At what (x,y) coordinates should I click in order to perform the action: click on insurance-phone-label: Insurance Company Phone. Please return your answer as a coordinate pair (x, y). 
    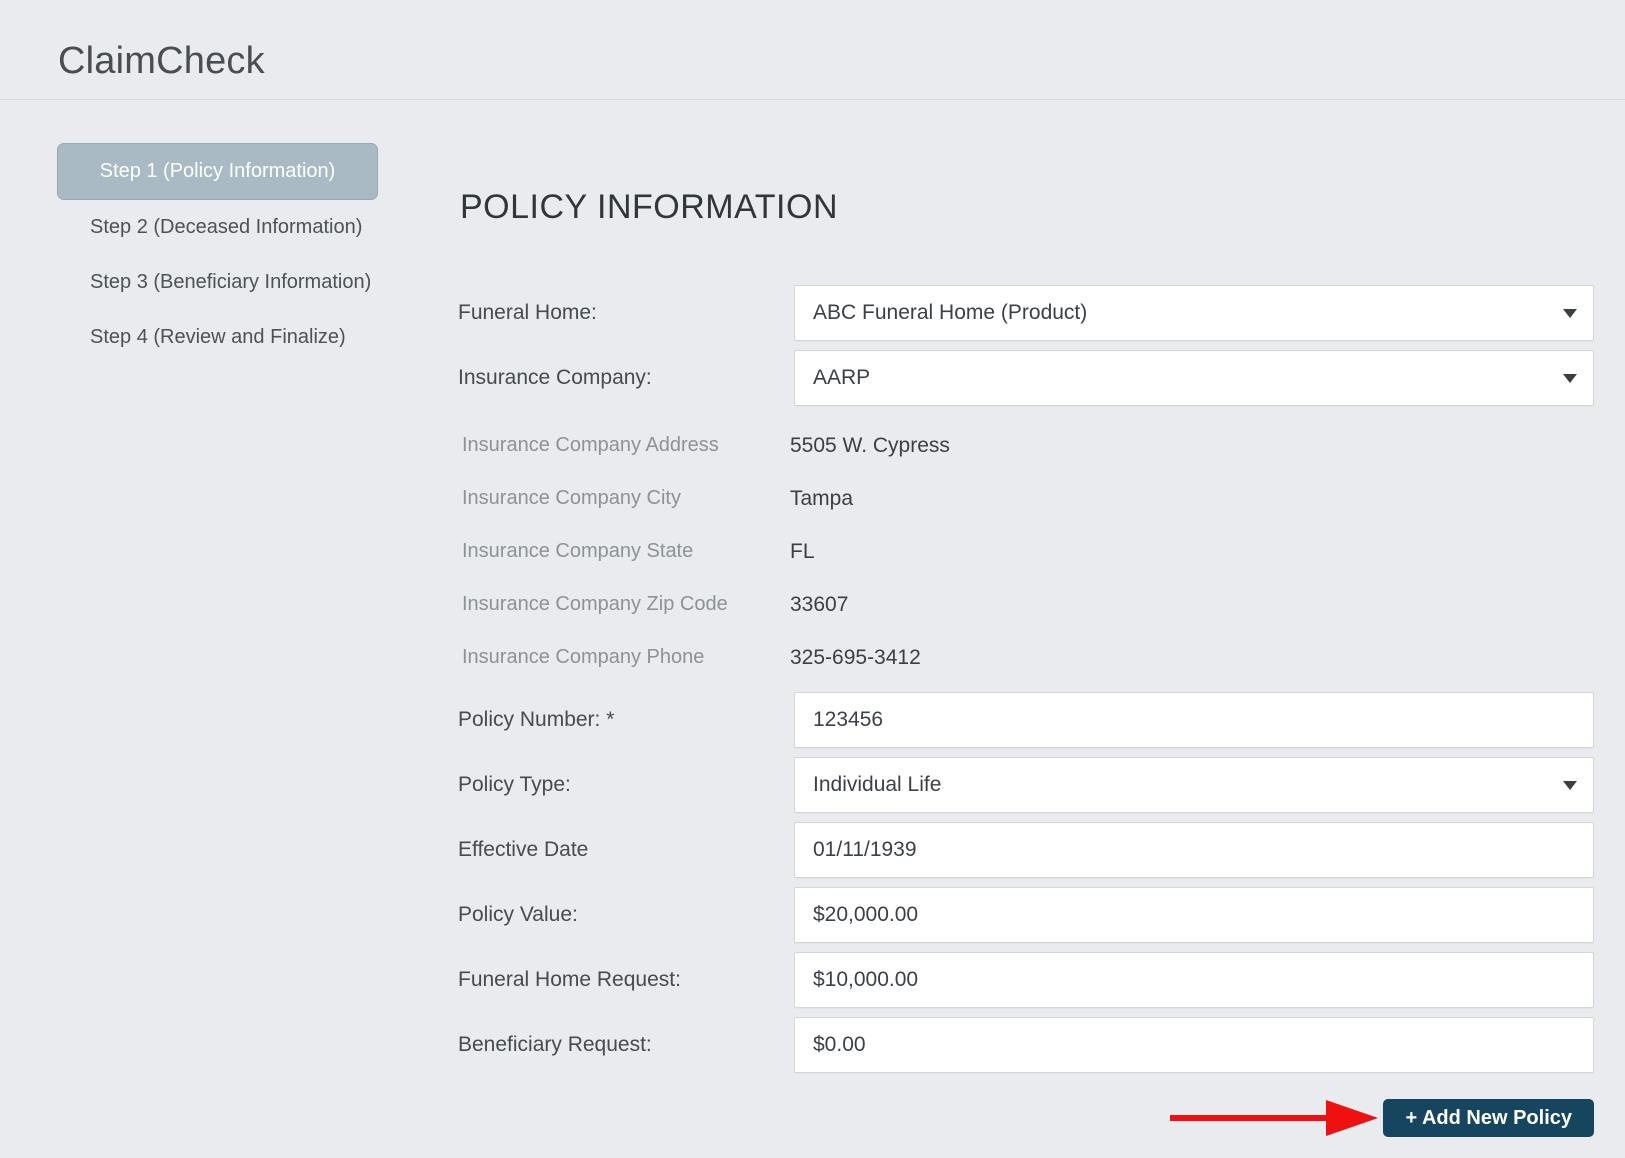
    Looking at the image, I should click on (583, 657).